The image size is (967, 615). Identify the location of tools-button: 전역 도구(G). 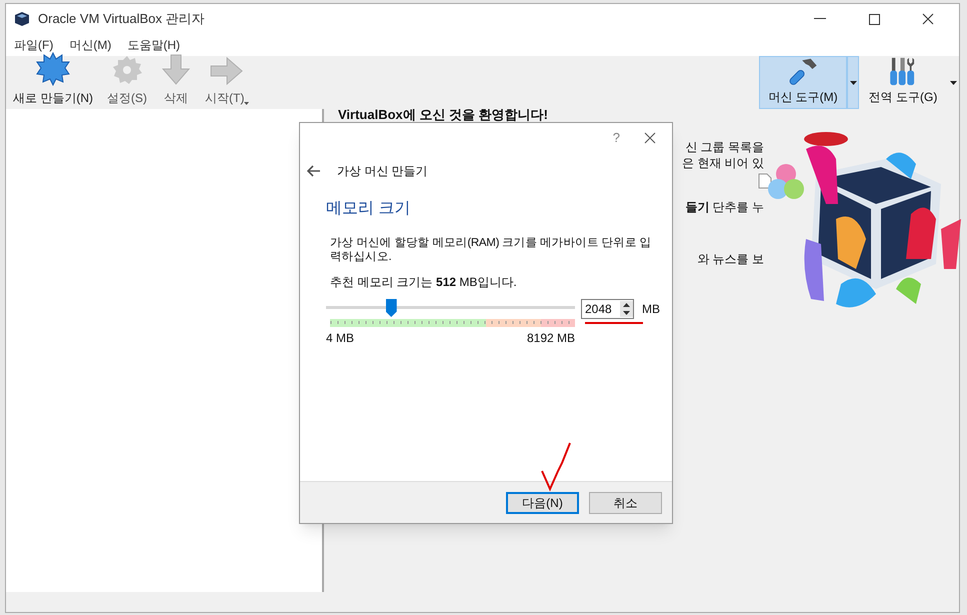
(903, 82).